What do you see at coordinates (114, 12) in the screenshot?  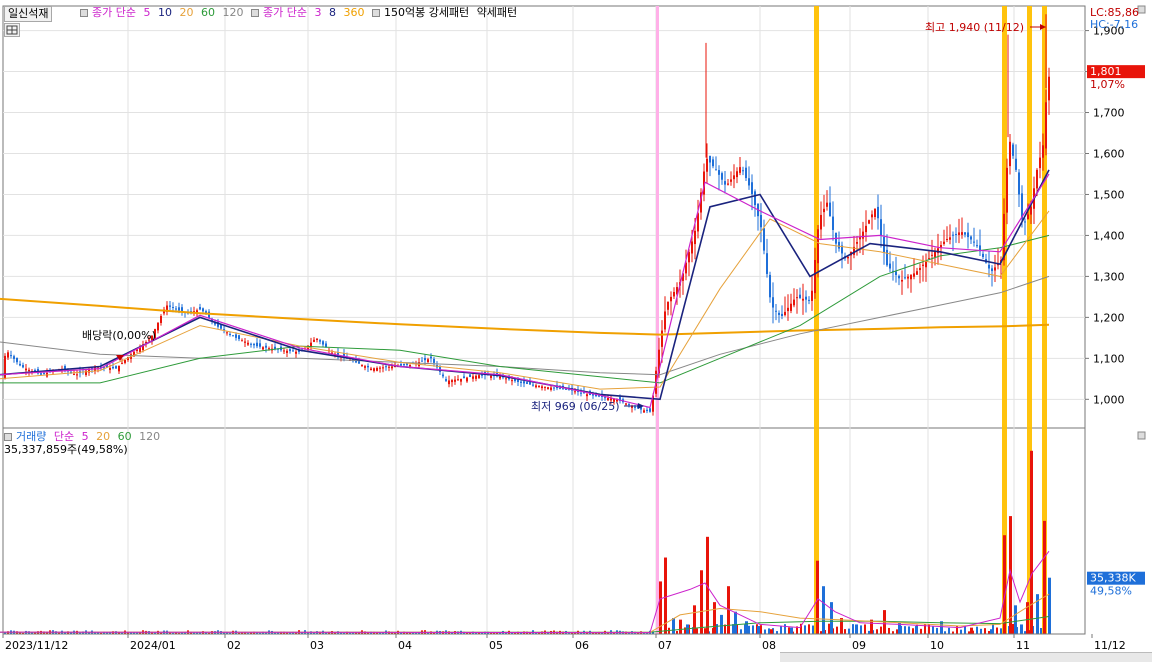 I see `ma-label: 종가 단순` at bounding box center [114, 12].